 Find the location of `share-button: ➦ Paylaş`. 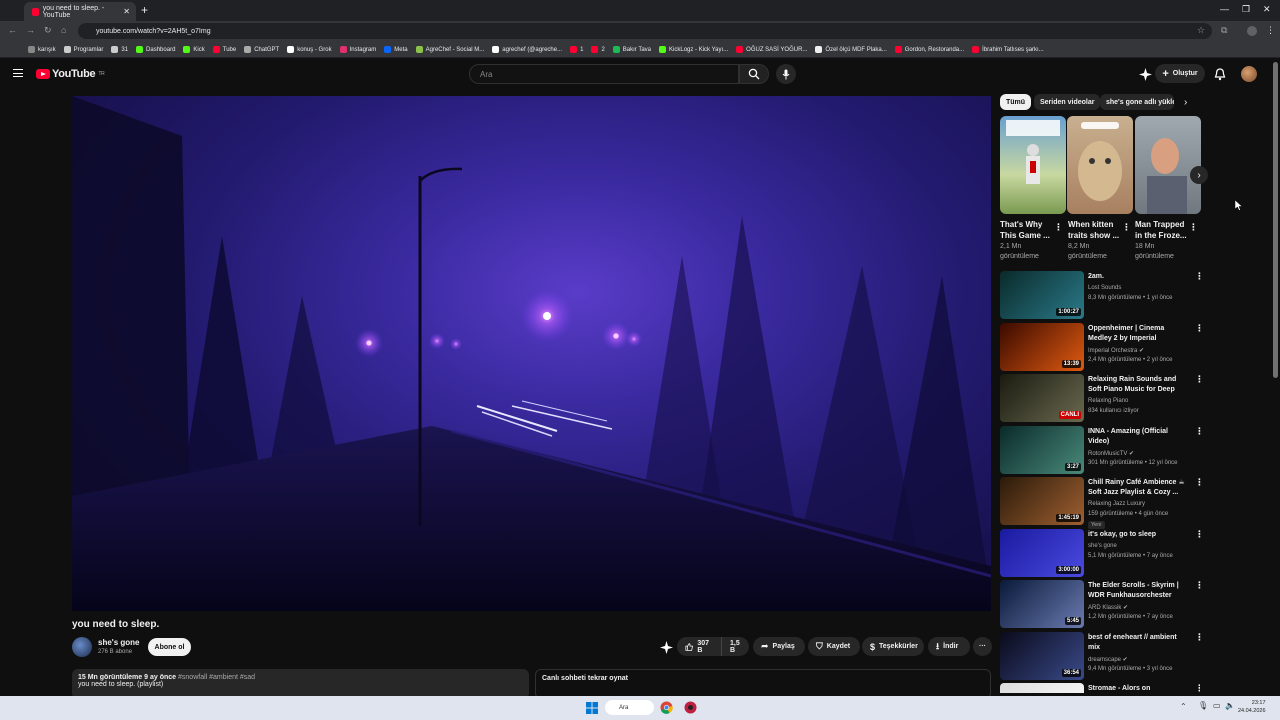

share-button: ➦ Paylaş is located at coordinates (779, 646).